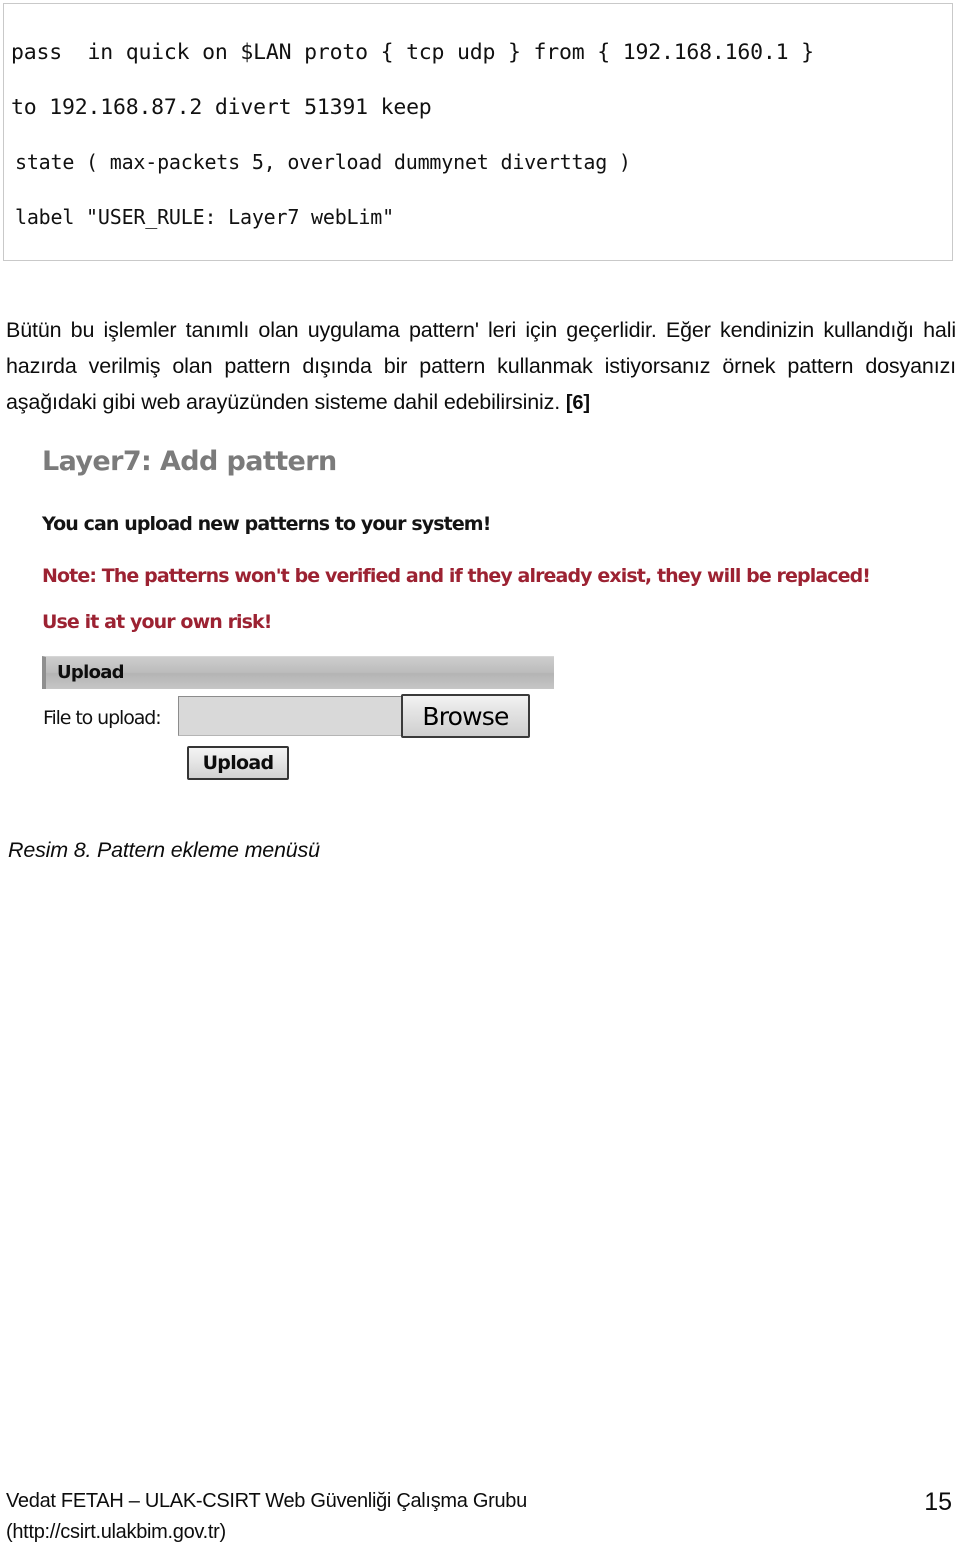 The image size is (960, 1549). What do you see at coordinates (157, 622) in the screenshot?
I see `panel-warning-risk: Use it at your own risk!` at bounding box center [157, 622].